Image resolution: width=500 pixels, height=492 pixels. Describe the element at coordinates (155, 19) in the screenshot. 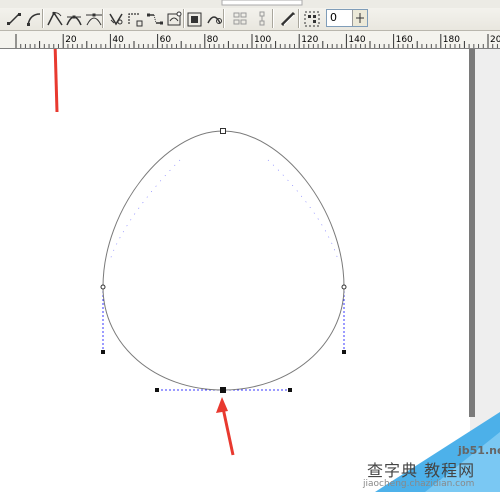

I see `extract-subpath-icon` at that location.